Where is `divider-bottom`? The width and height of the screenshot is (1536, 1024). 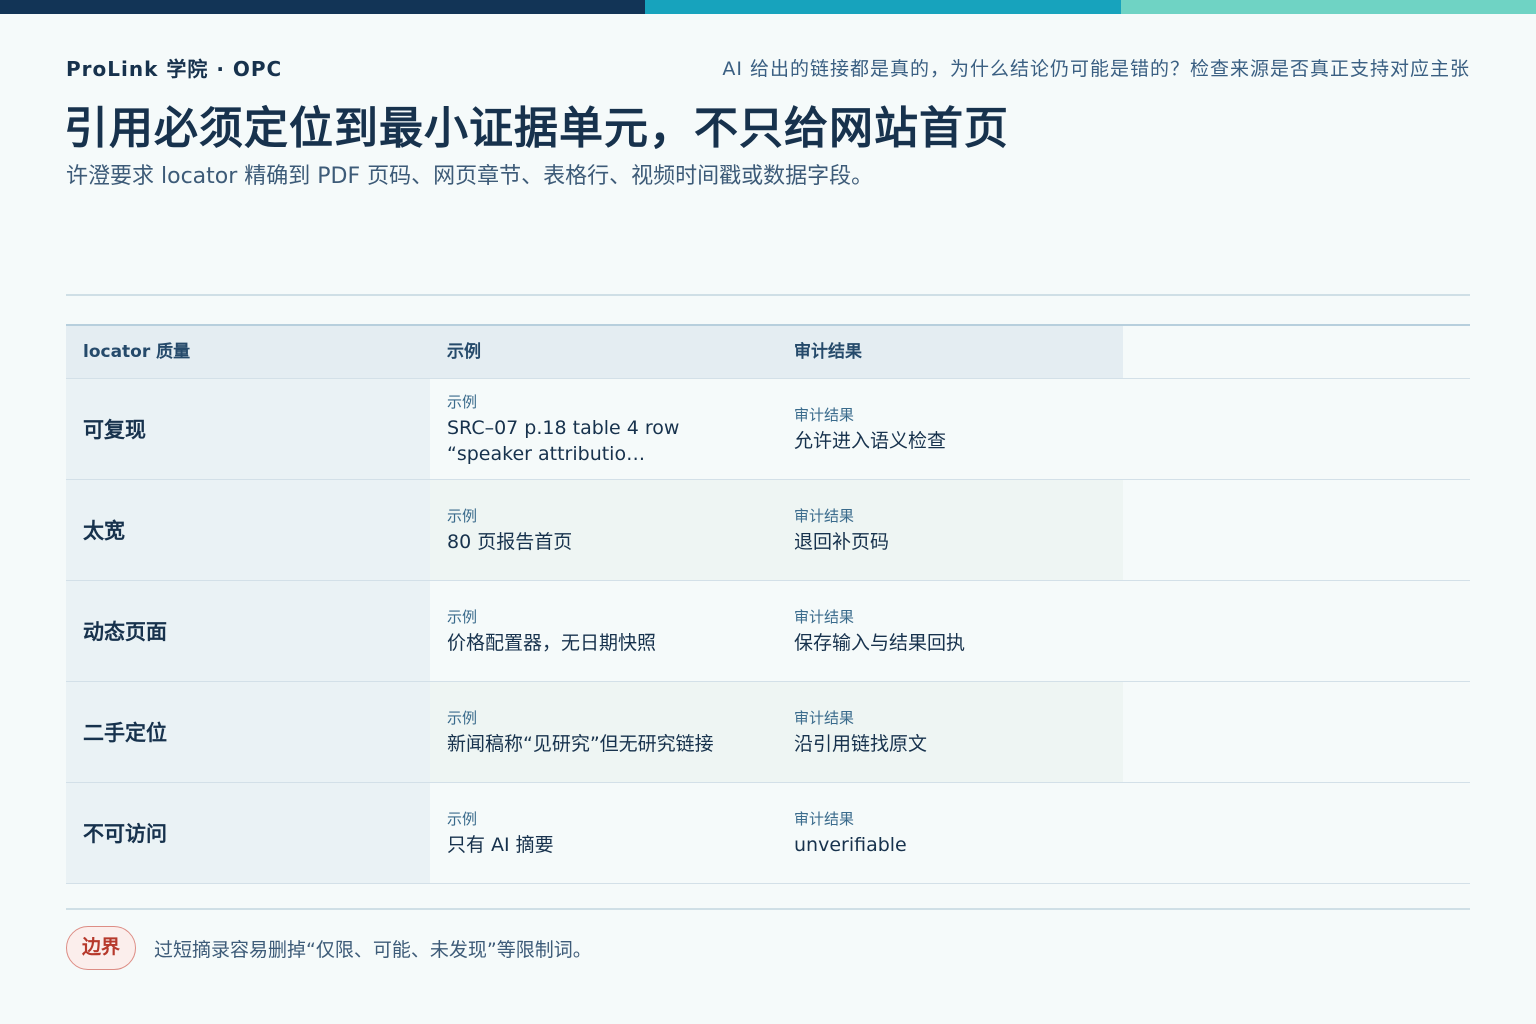 divider-bottom is located at coordinates (768, 909).